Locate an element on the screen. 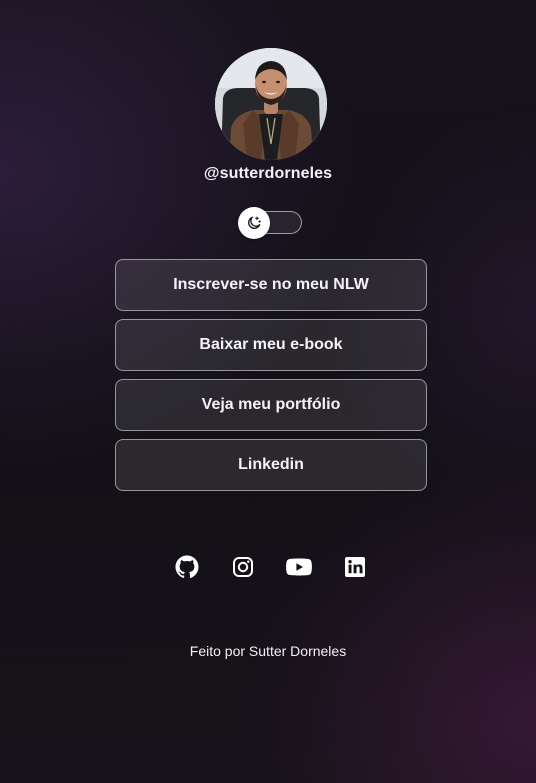 The image size is (536, 783). link-button-nlw: Inscrever-se no meu NLW is located at coordinates (271, 285).